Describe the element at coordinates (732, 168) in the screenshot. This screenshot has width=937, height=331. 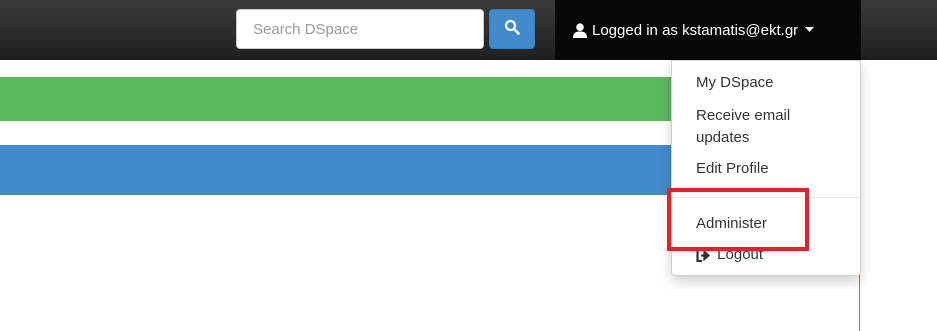
I see `menu-item-label: Edit Profile` at that location.